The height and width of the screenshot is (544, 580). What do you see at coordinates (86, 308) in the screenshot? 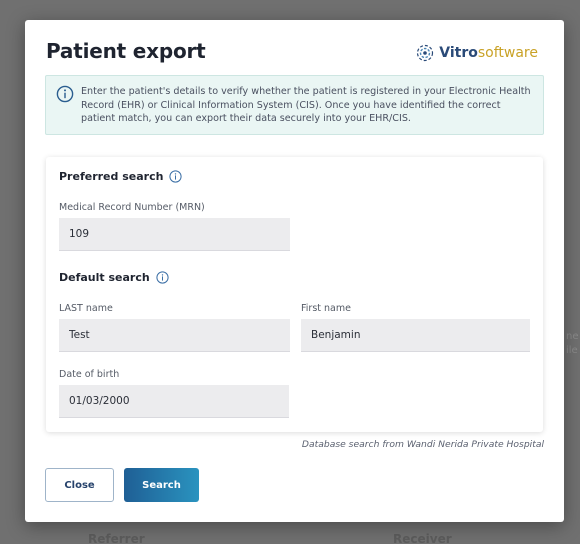
I see `last-name-label: LAST name` at bounding box center [86, 308].